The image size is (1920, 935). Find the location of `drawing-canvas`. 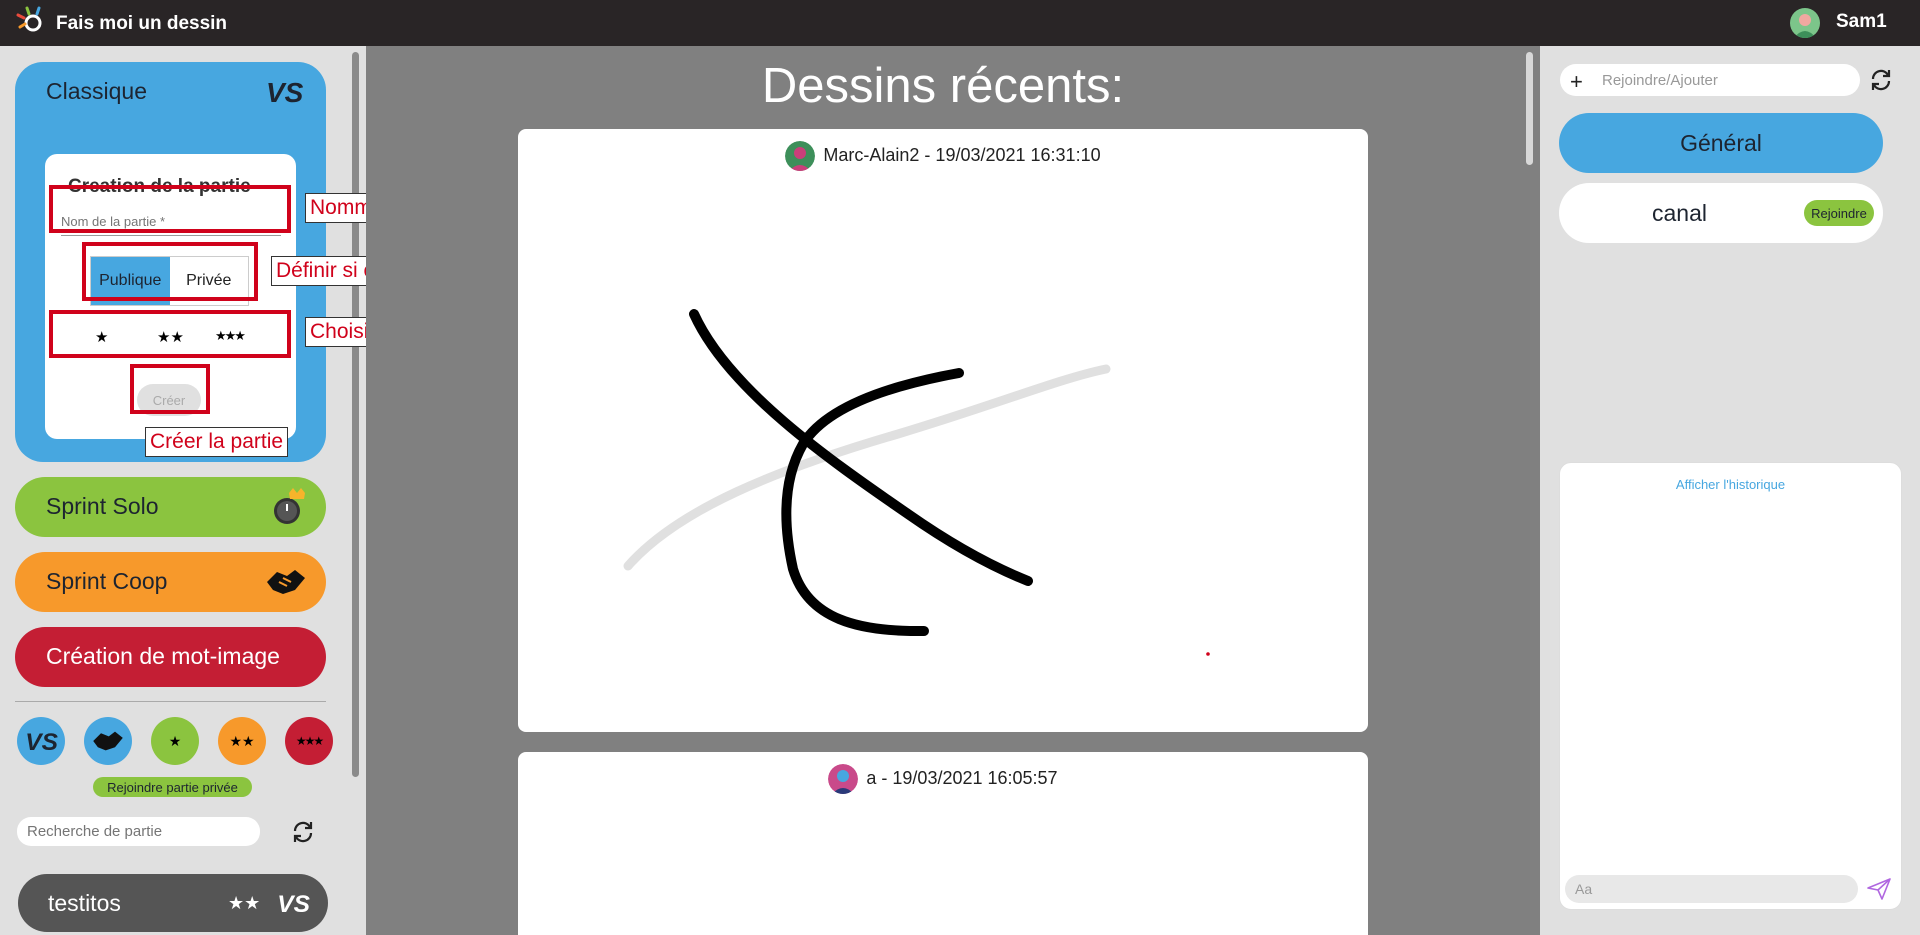

drawing-canvas is located at coordinates (916, 482).